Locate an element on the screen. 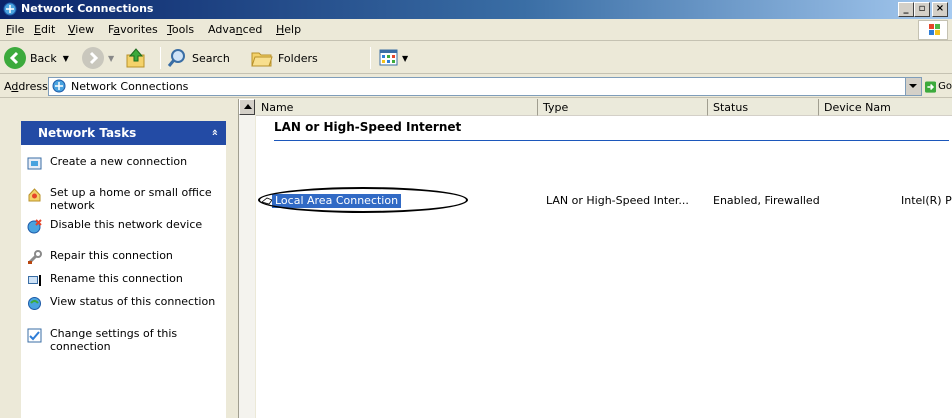 This screenshot has width=952, height=418. forward-arrow-icon is located at coordinates (93, 58).